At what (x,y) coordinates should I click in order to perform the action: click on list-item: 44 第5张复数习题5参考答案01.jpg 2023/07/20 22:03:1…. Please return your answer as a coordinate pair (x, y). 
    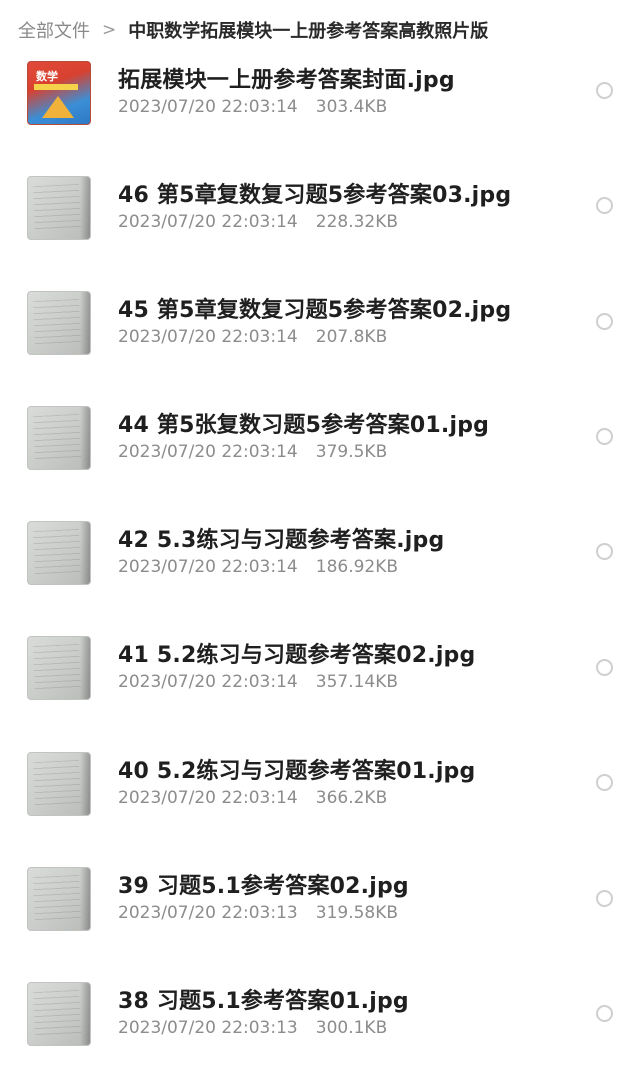
    Looking at the image, I should click on (320, 437).